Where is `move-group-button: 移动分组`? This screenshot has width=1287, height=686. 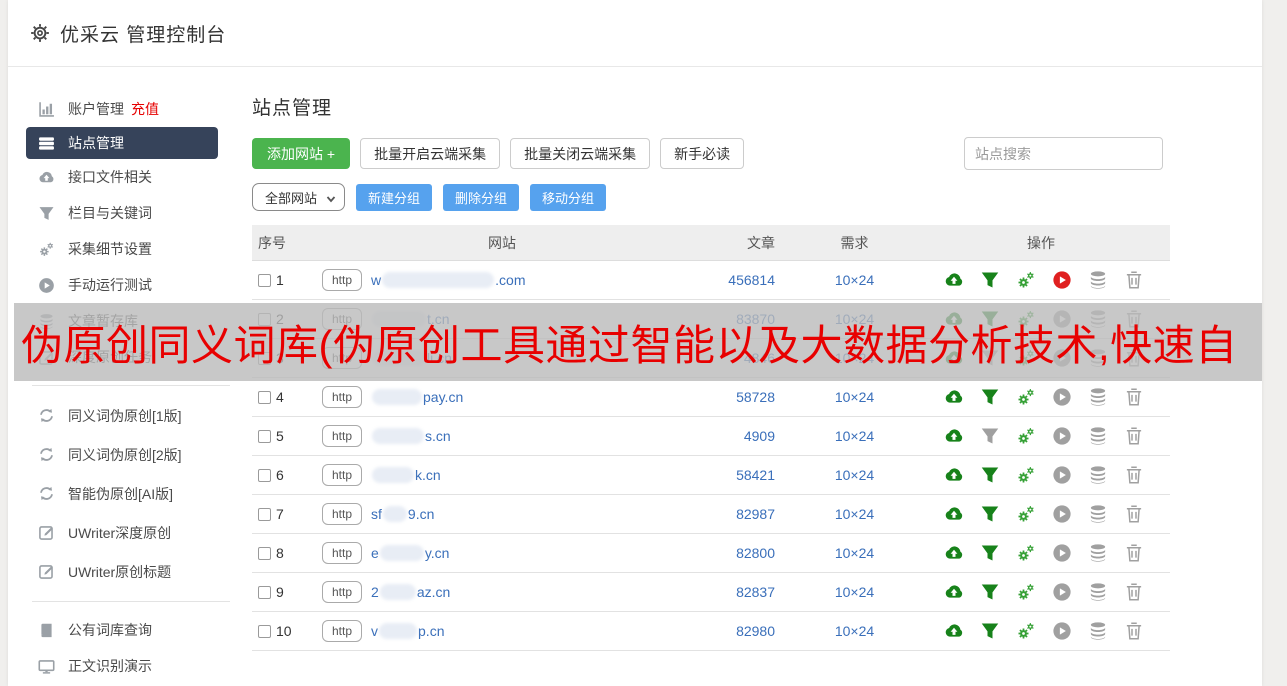
move-group-button: 移动分组 is located at coordinates (568, 197).